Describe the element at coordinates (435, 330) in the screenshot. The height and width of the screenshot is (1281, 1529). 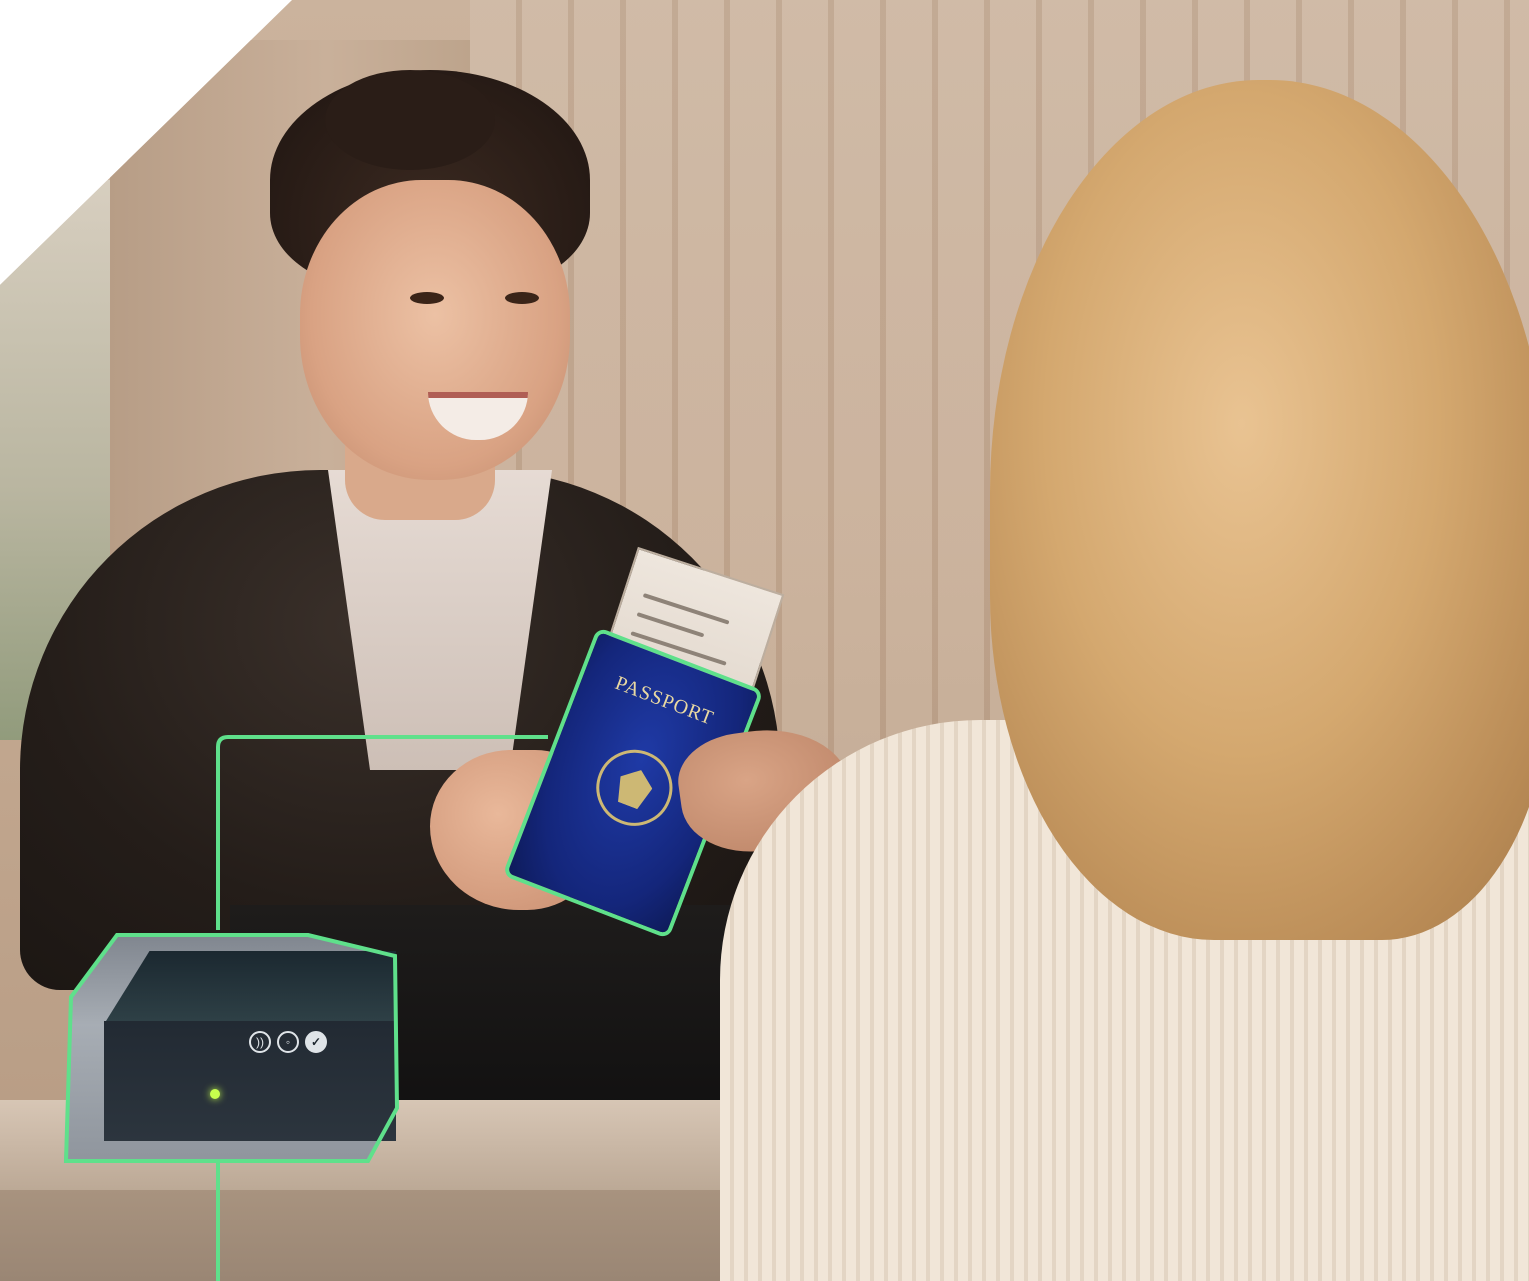
I see `agent-face` at that location.